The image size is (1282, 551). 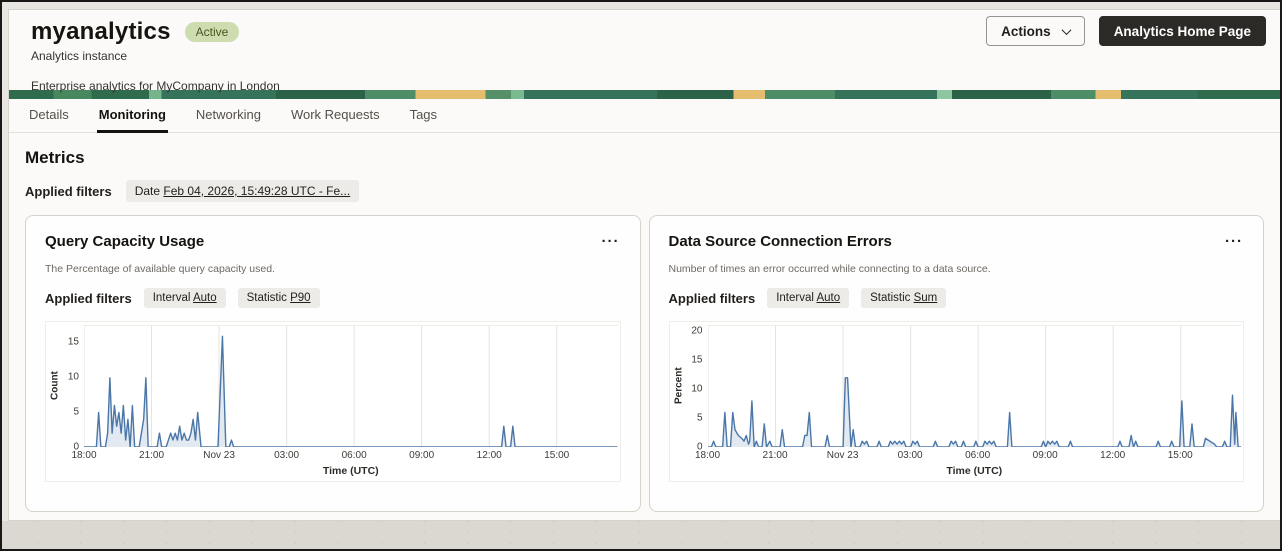 What do you see at coordinates (55, 157) in the screenshot?
I see `metrics-heading: Metrics` at bounding box center [55, 157].